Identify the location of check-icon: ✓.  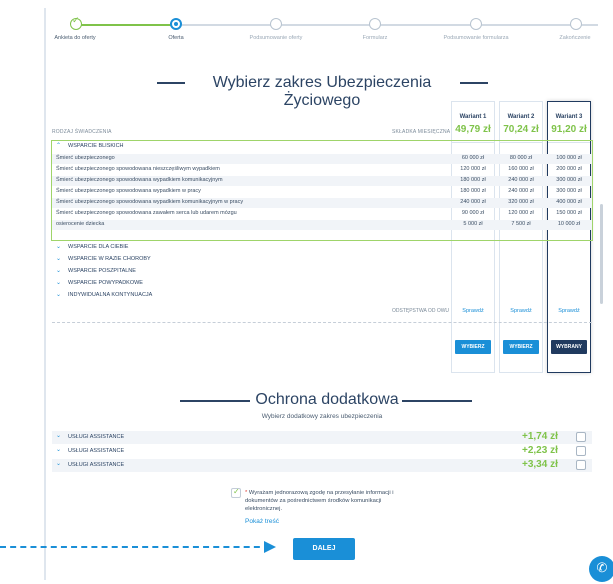
(236, 491).